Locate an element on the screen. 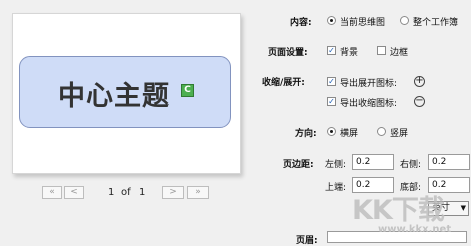  export-expand-icons-label: 导出展开图标: is located at coordinates (368, 82).